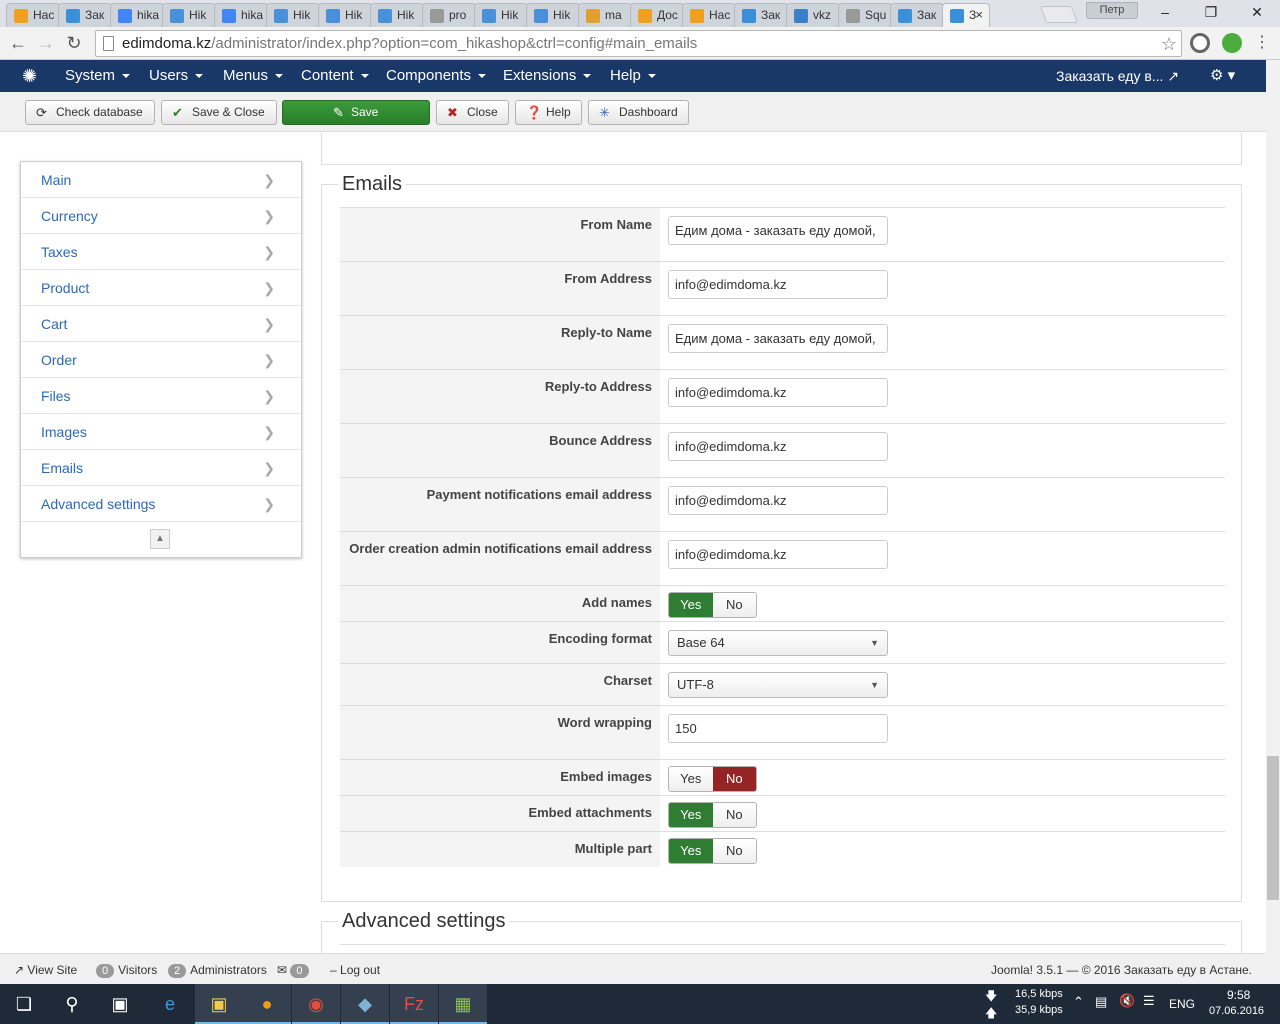 Image resolution: width=1280 pixels, height=1024 pixels. I want to click on firefox-icon: ●, so click(267, 1004).